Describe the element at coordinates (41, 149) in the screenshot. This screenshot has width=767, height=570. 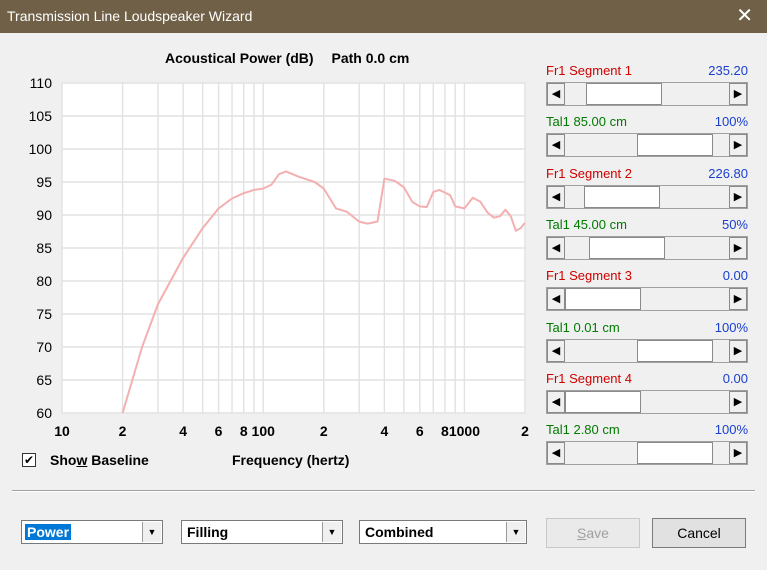
I see `y-tick-label: 100` at that location.